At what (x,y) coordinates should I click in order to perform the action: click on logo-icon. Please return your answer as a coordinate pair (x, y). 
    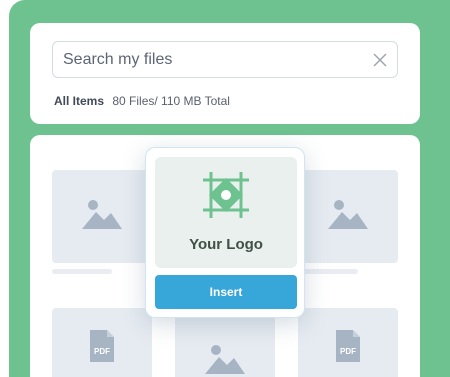
    Looking at the image, I should click on (226, 197).